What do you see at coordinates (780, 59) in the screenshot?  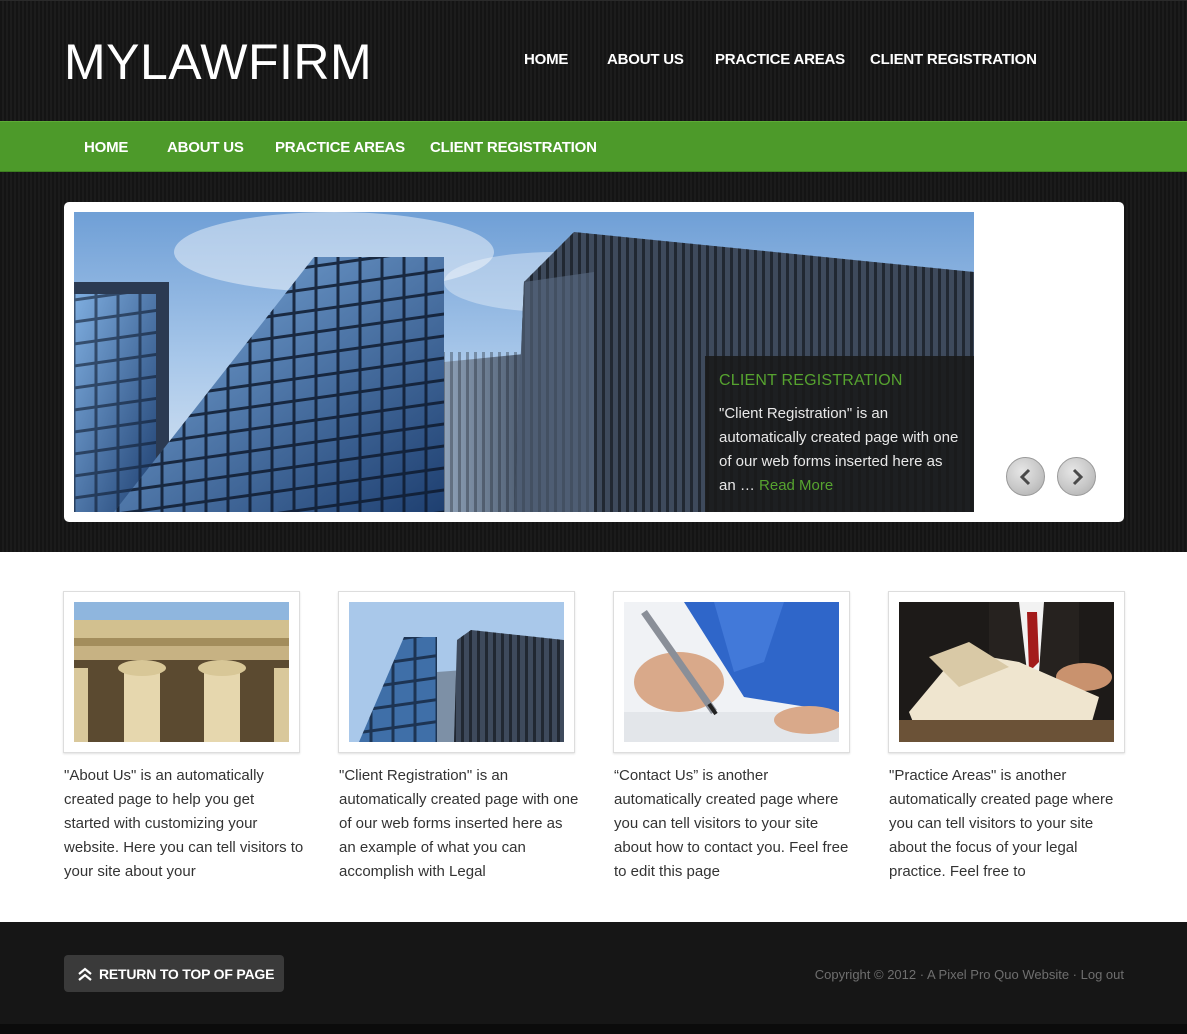 I see `top-nav-practice-areas: PRACTICE AREAS` at bounding box center [780, 59].